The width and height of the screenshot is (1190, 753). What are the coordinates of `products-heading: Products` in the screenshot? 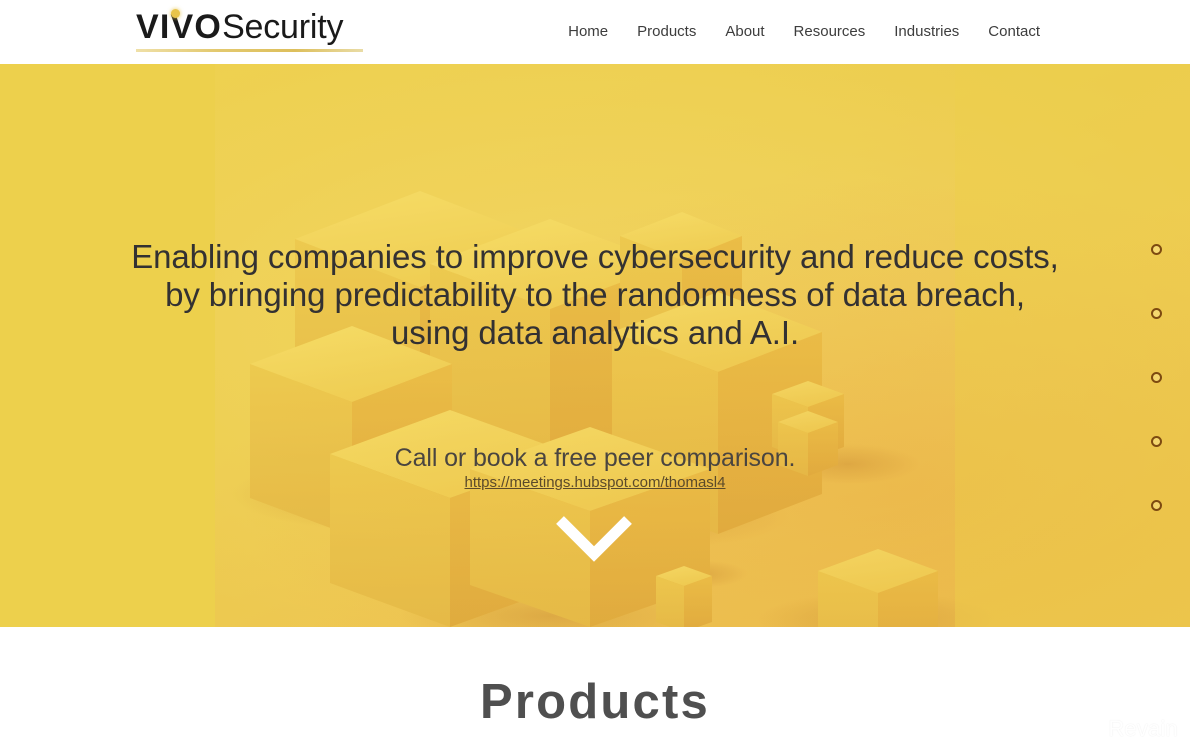 It's located at (595, 702).